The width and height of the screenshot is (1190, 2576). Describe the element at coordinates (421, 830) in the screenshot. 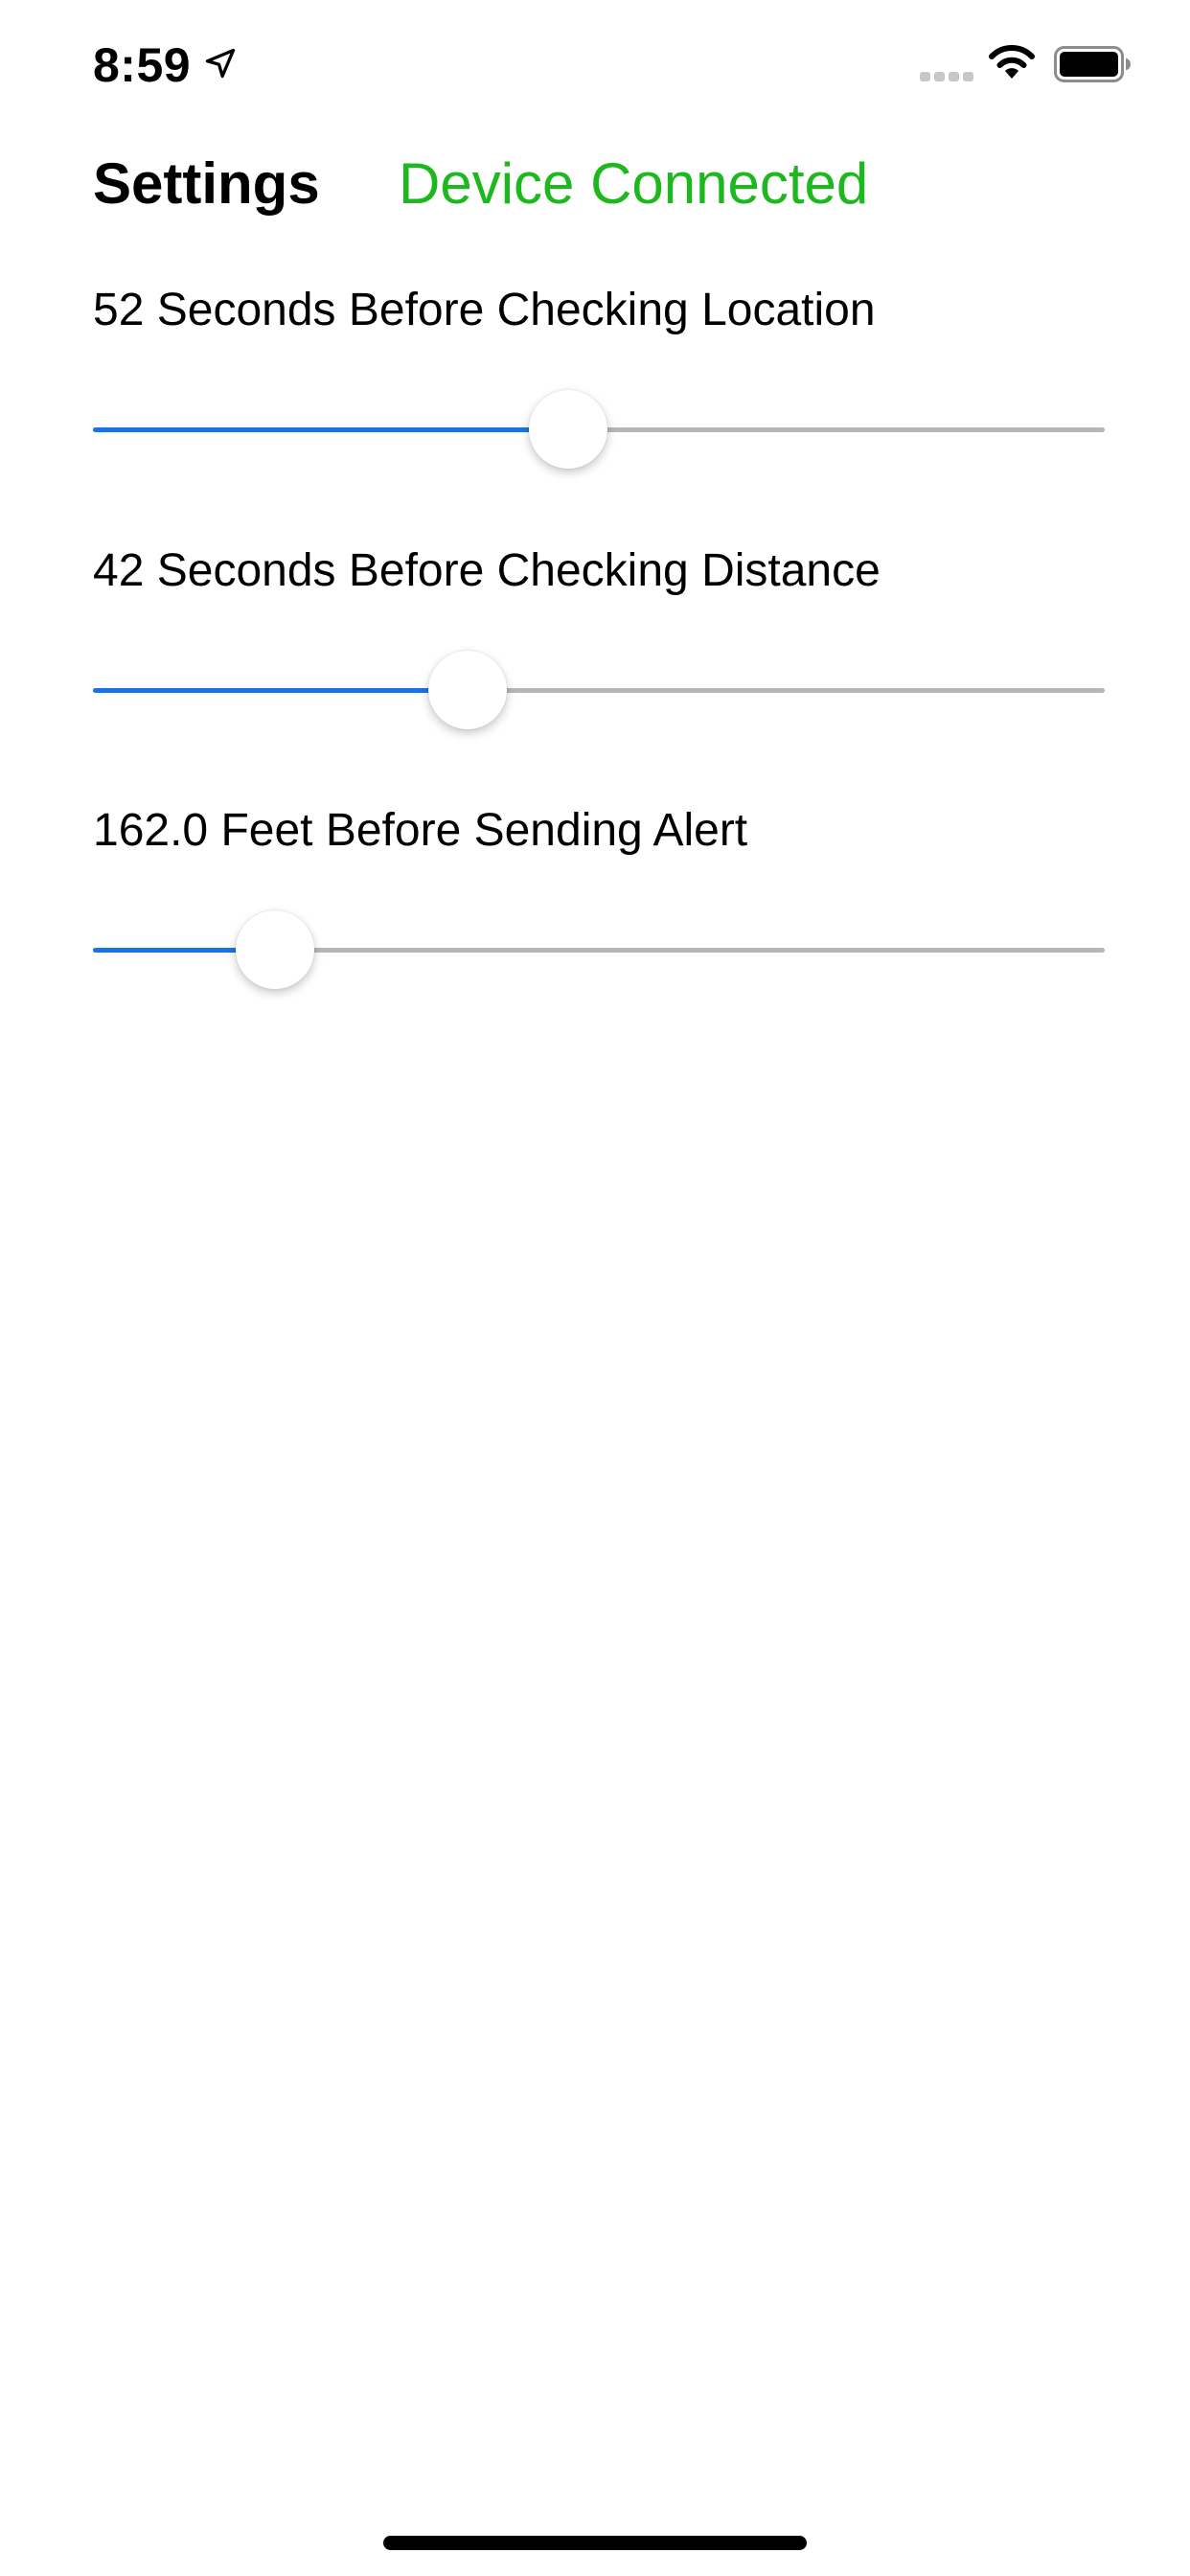

I see `setting-label: 162.0 Feet Before Sending Alert` at that location.